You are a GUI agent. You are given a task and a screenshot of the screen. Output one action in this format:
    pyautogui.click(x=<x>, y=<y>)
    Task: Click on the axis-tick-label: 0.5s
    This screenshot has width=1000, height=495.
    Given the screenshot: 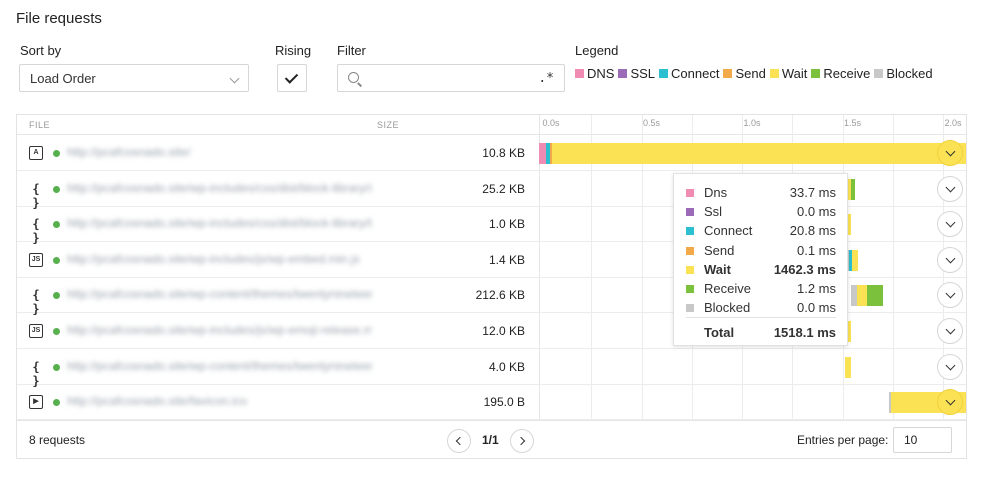 What is the action you would take?
    pyautogui.click(x=651, y=123)
    